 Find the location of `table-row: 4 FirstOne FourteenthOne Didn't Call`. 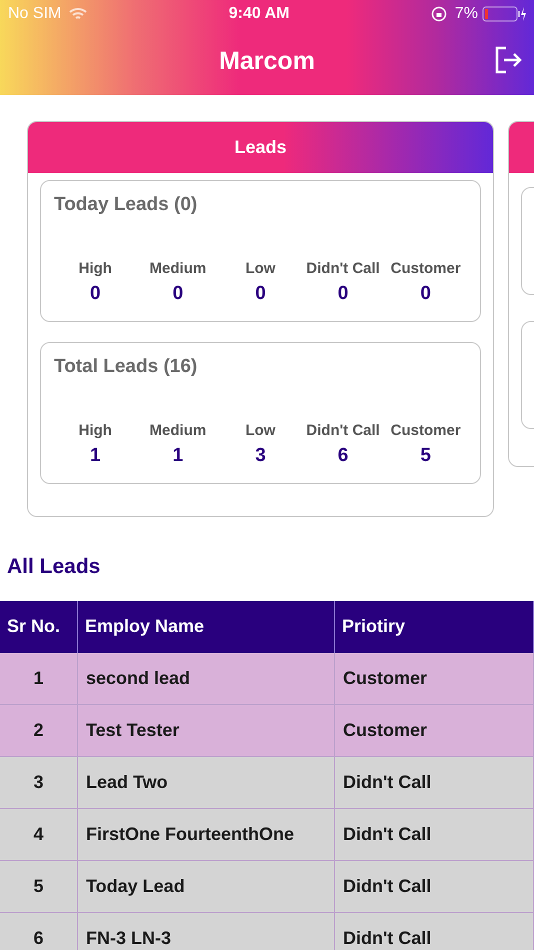

table-row: 4 FirstOne FourteenthOne Didn't Call is located at coordinates (267, 834).